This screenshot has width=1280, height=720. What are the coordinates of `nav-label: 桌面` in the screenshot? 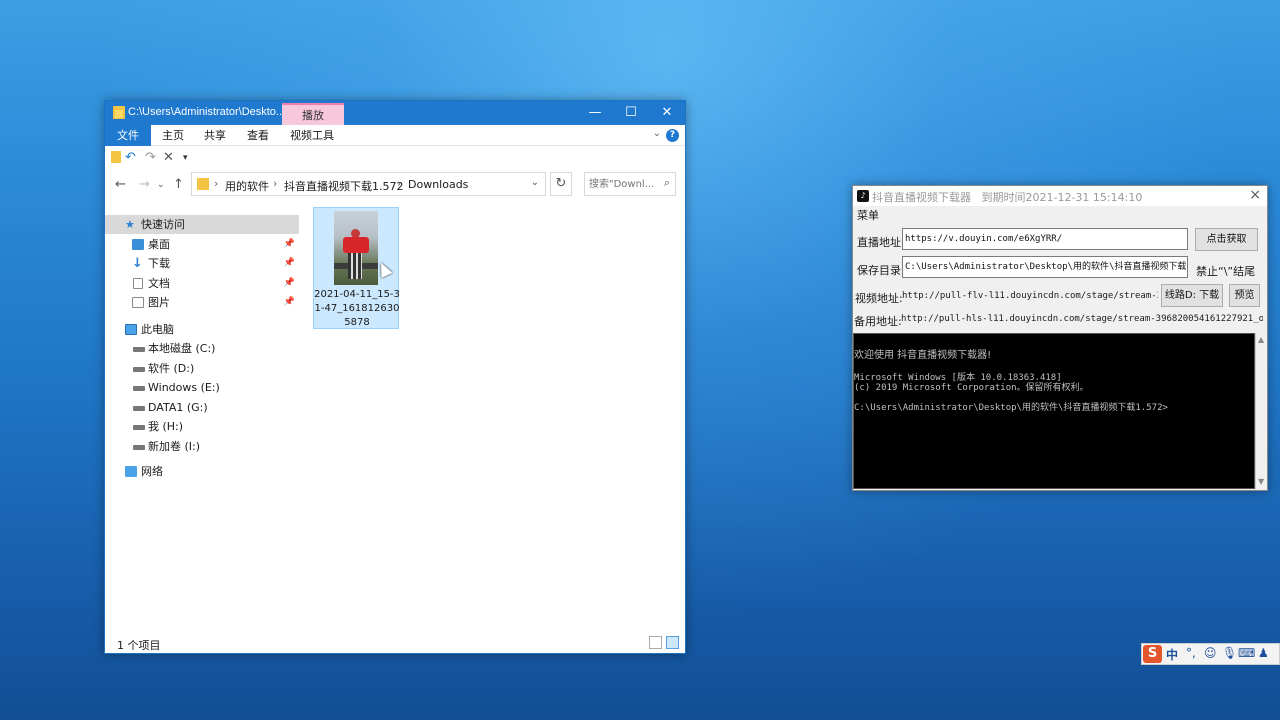 It's located at (159, 244).